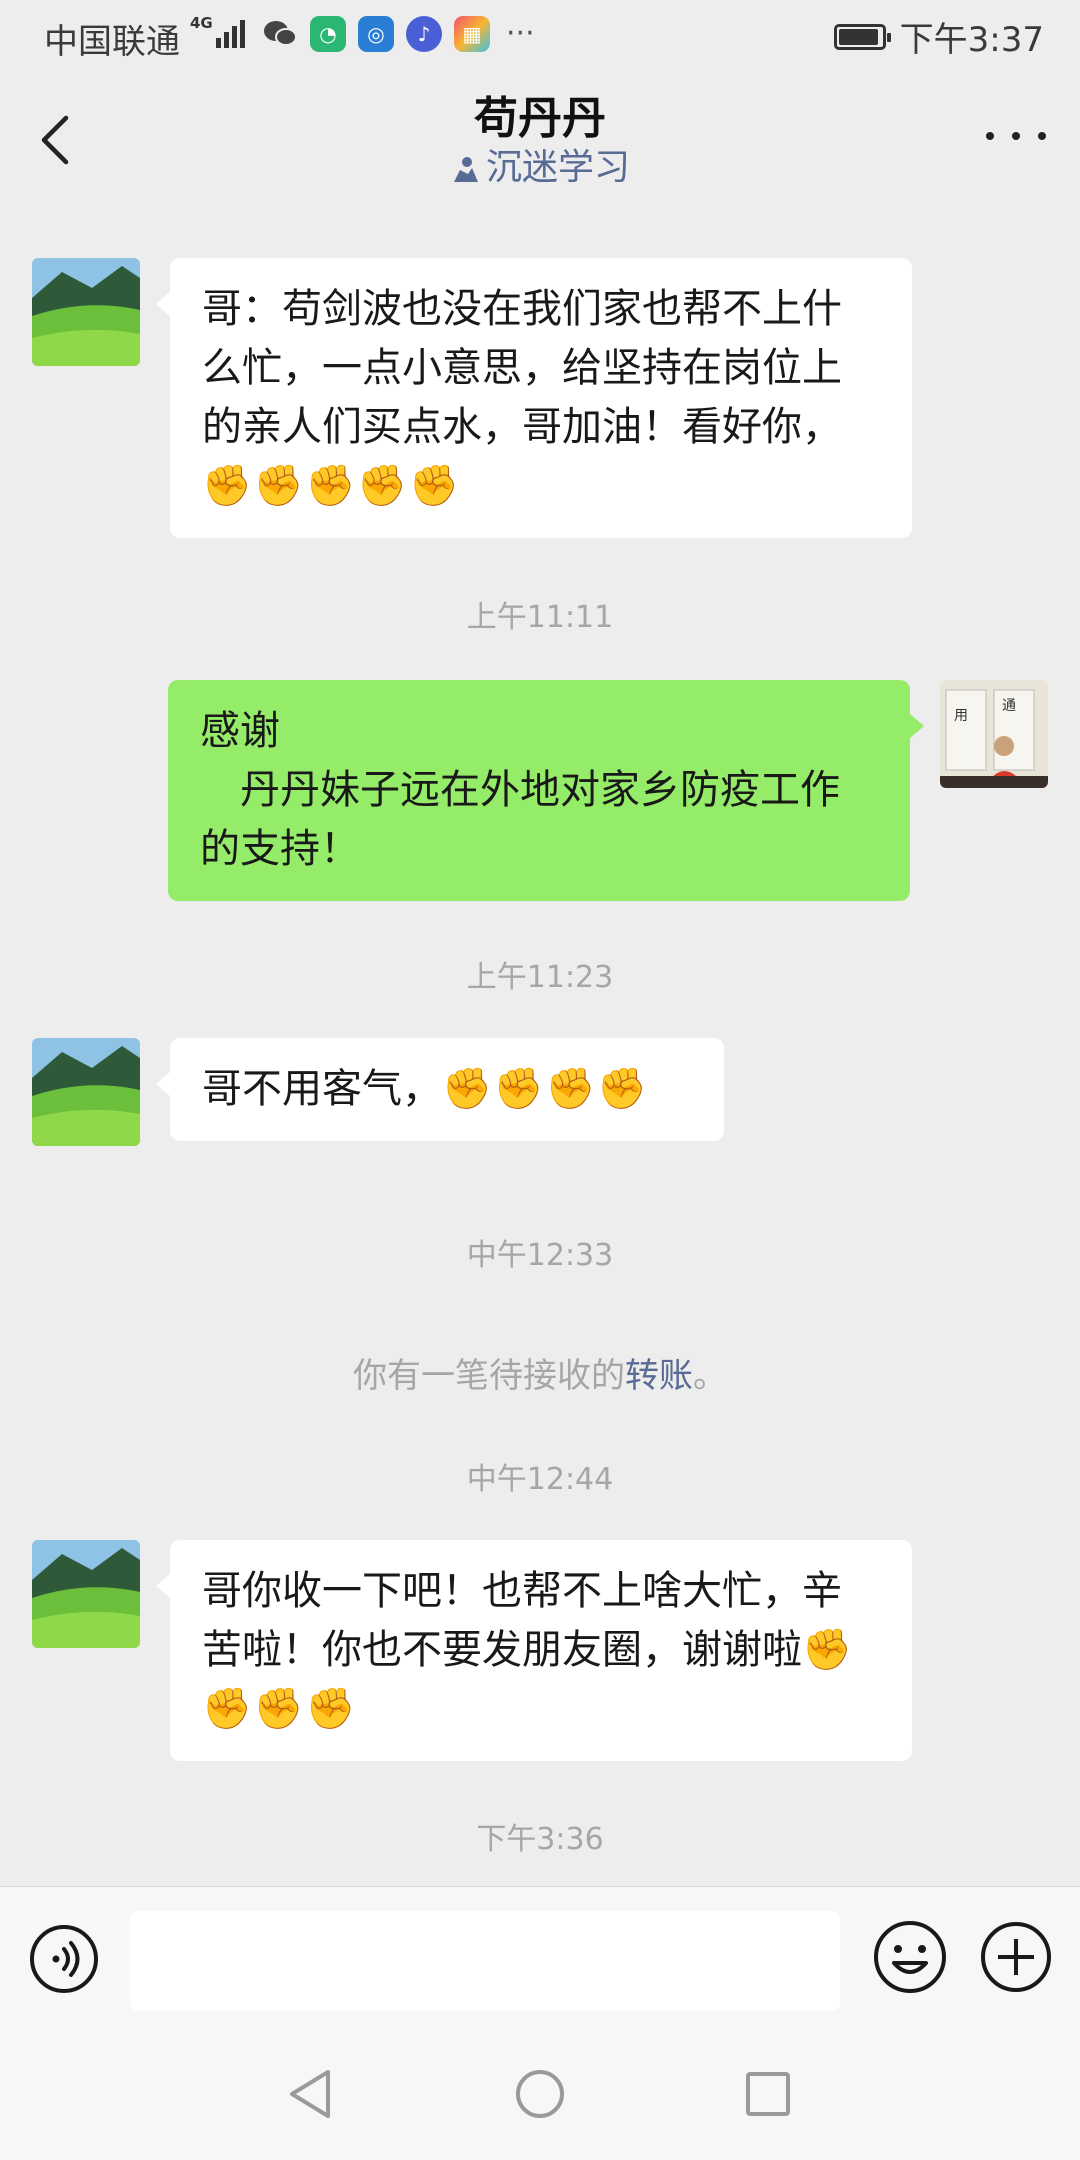 Image resolution: width=1080 pixels, height=2160 pixels. Describe the element at coordinates (332, 486) in the screenshot. I see `emoji-fist-icon: ✊✊✊✊✊` at that location.